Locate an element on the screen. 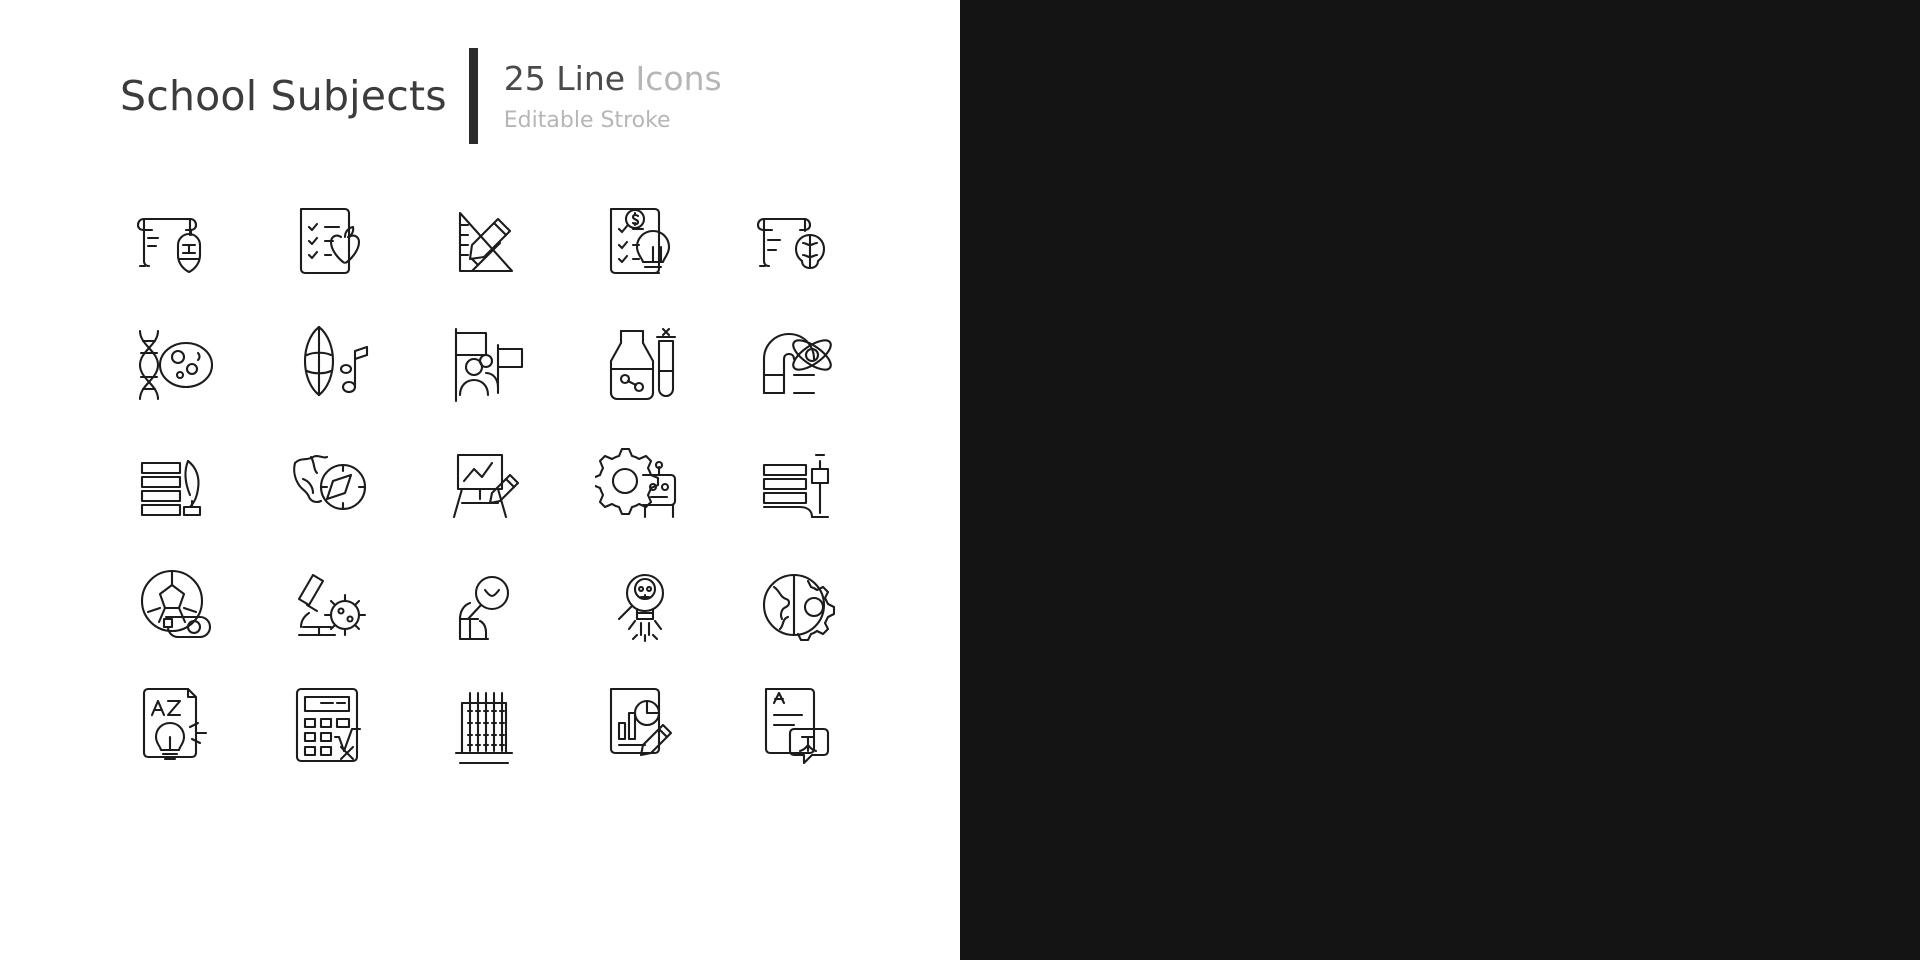 The width and height of the screenshot is (1920, 960). physical-education-ball-whistle-icon is located at coordinates (175, 604).